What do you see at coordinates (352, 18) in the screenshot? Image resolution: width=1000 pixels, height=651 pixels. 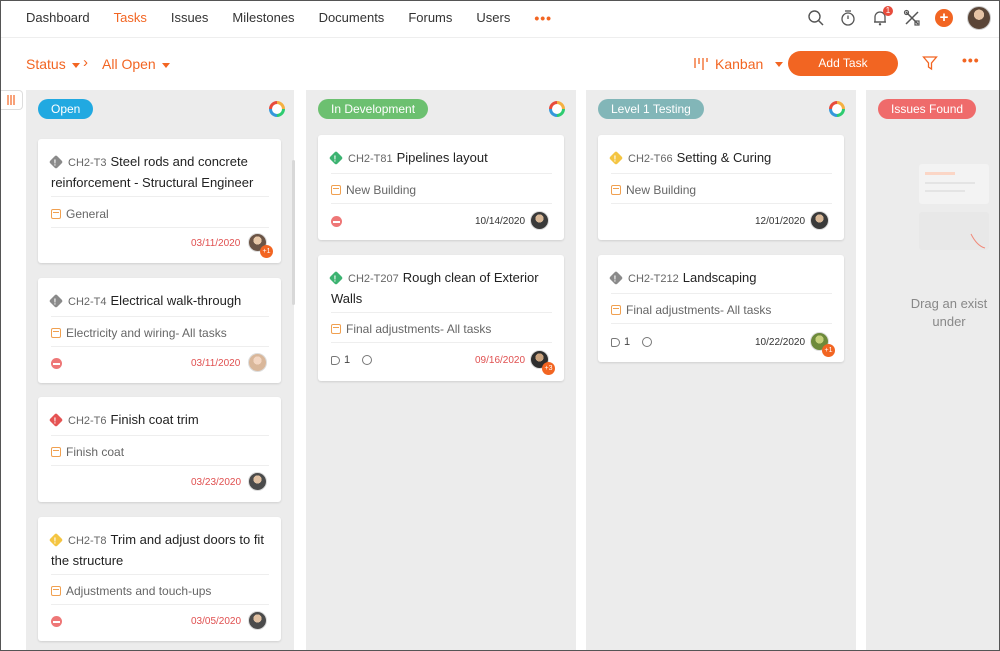 I see `nav-documents: Documents` at bounding box center [352, 18].